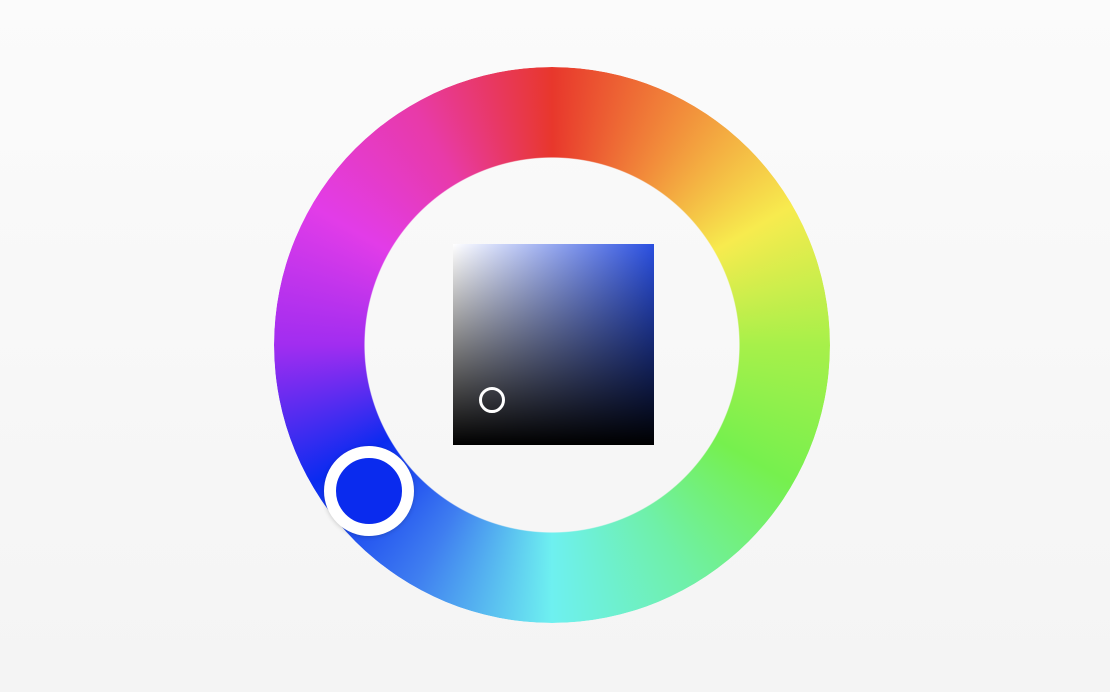  I want to click on saturation-value-handle, so click(492, 400).